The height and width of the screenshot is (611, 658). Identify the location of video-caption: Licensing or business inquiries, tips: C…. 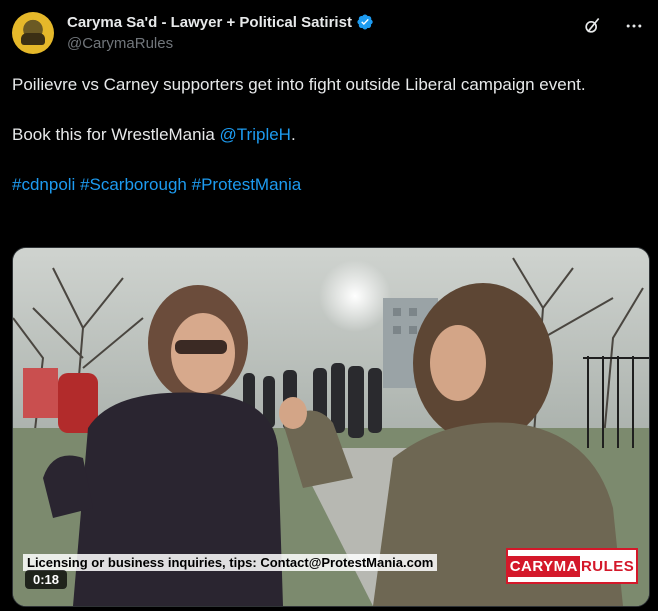
(230, 562).